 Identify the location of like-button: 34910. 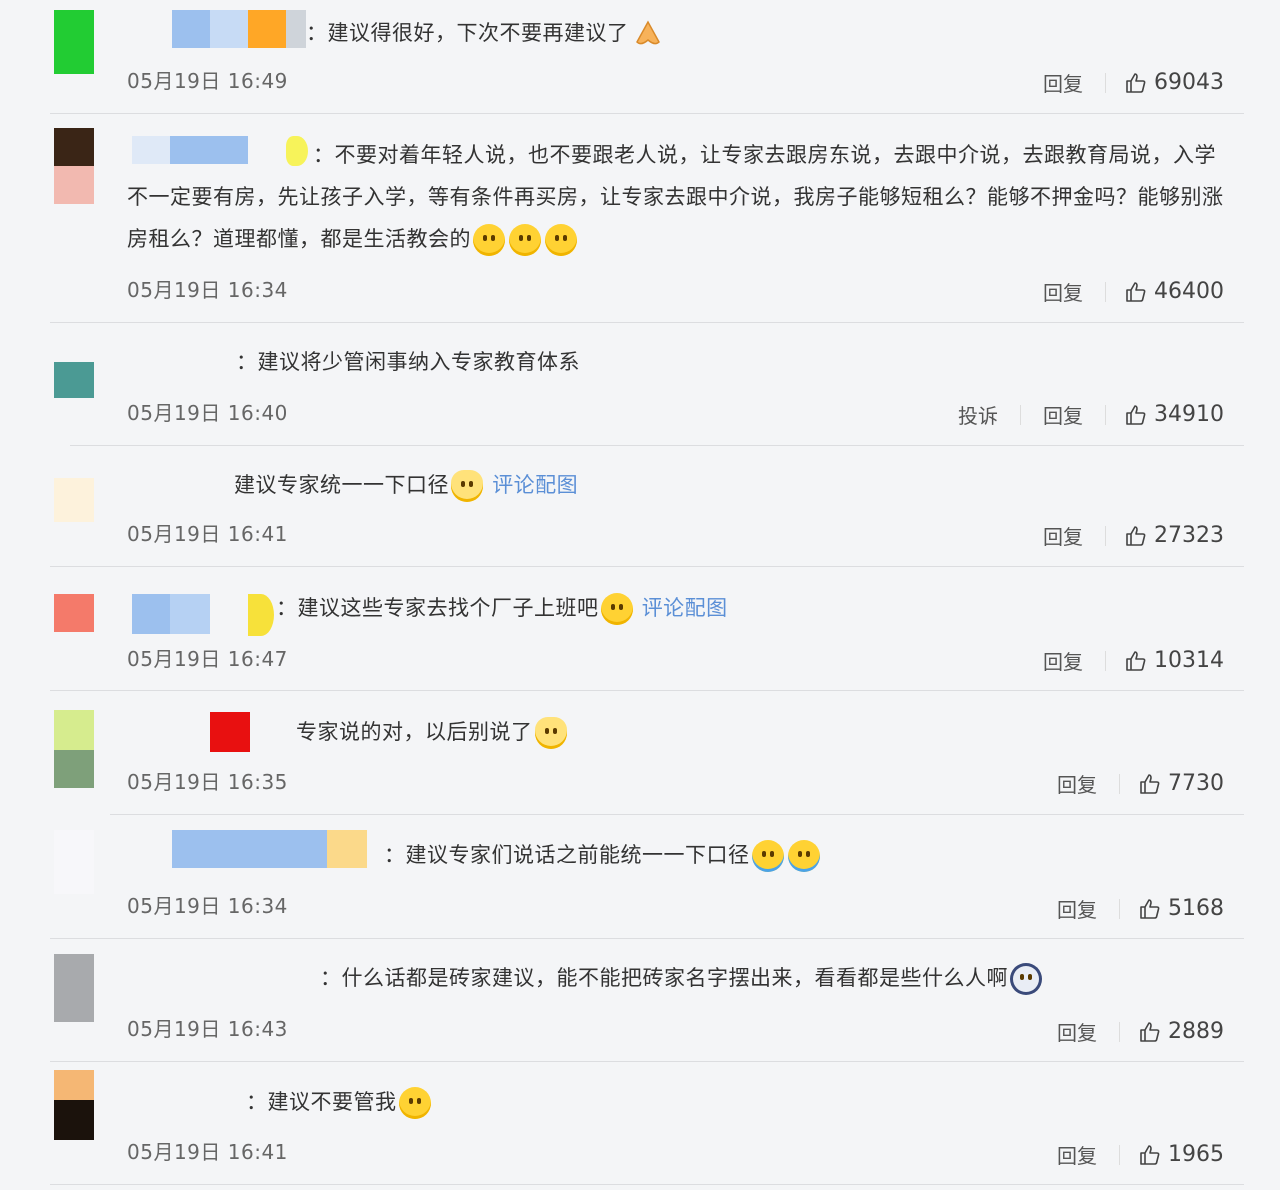
(1174, 414).